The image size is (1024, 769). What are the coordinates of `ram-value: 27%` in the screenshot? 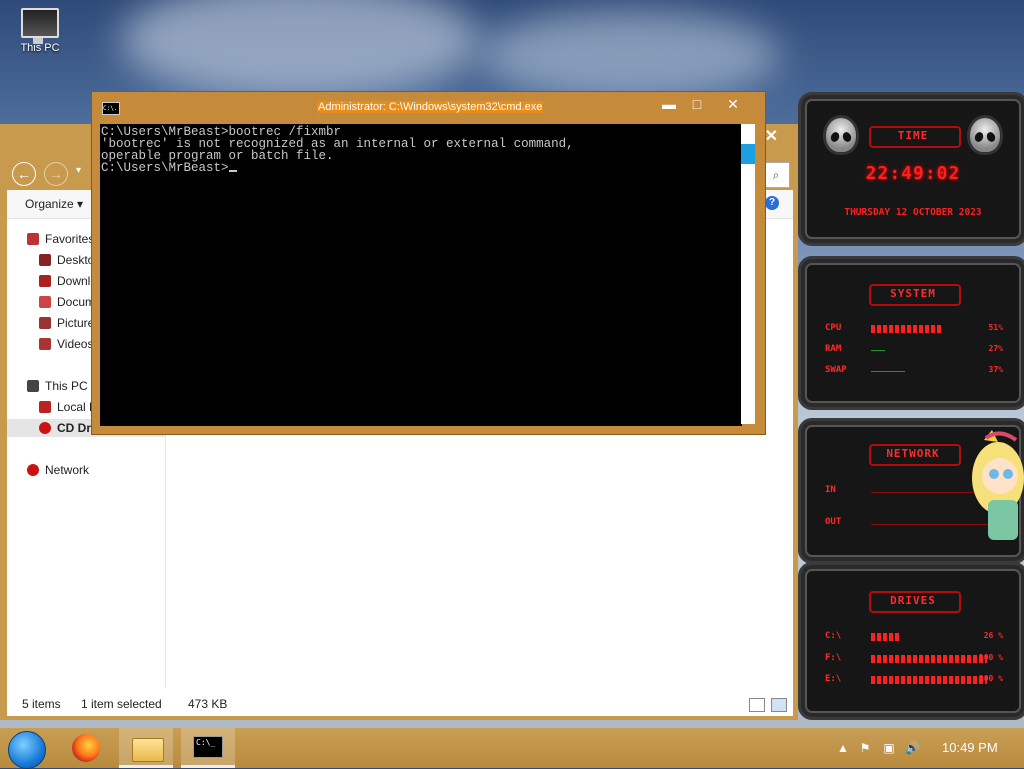 It's located at (995, 348).